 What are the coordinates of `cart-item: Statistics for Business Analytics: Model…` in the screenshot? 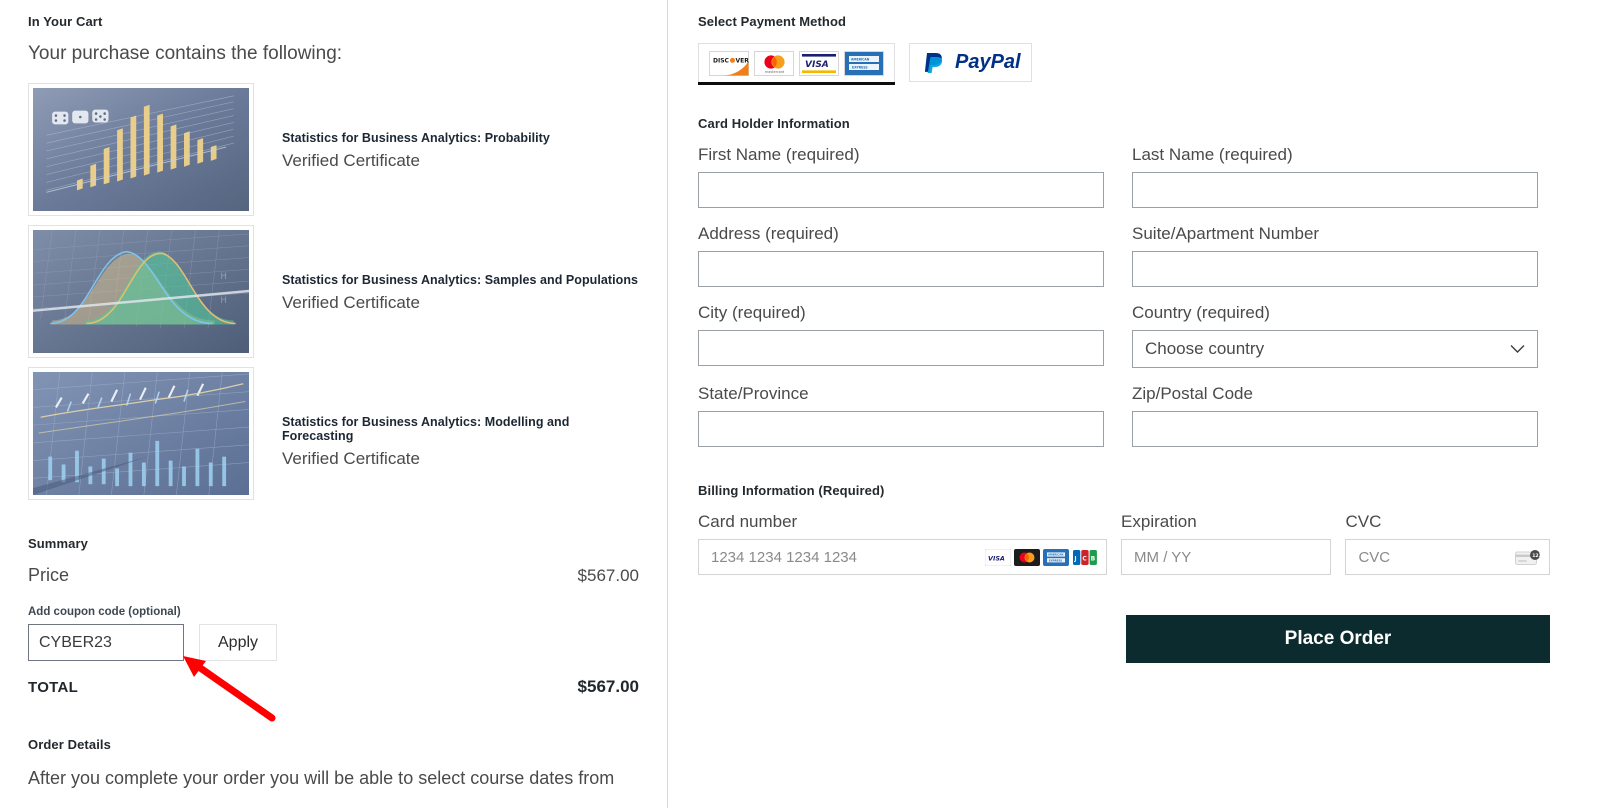 It's located at (333, 433).